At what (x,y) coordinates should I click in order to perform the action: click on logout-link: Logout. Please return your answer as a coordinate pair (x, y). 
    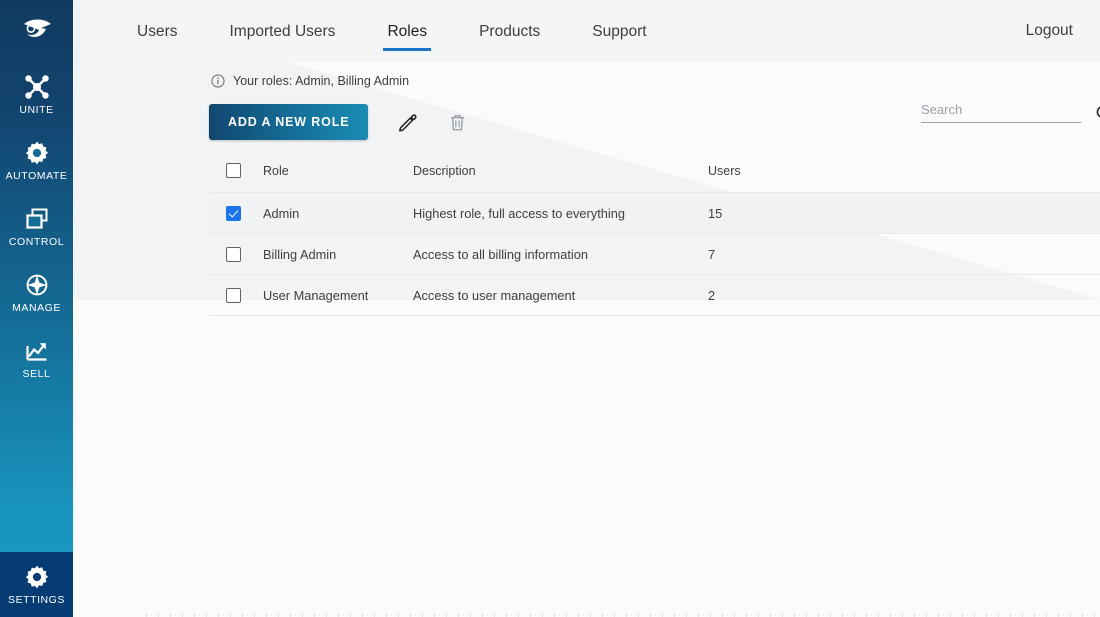
    Looking at the image, I should click on (1049, 31).